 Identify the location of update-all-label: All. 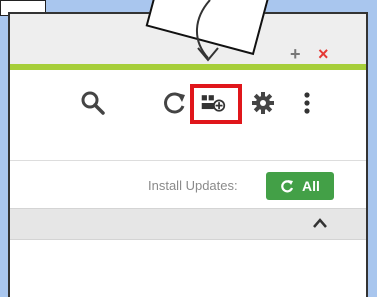
(311, 186).